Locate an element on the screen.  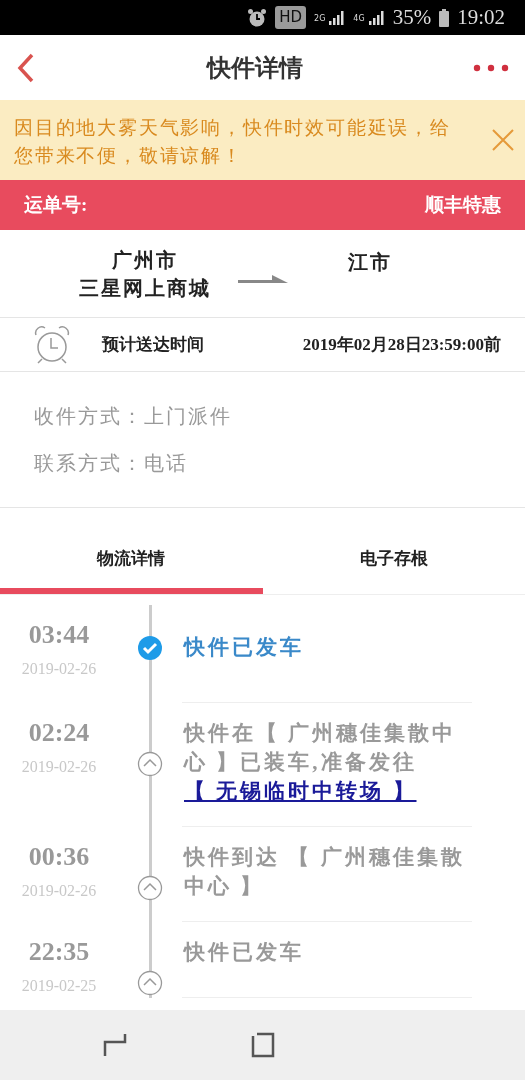
battery-percent: 35% is located at coordinates (412, 17).